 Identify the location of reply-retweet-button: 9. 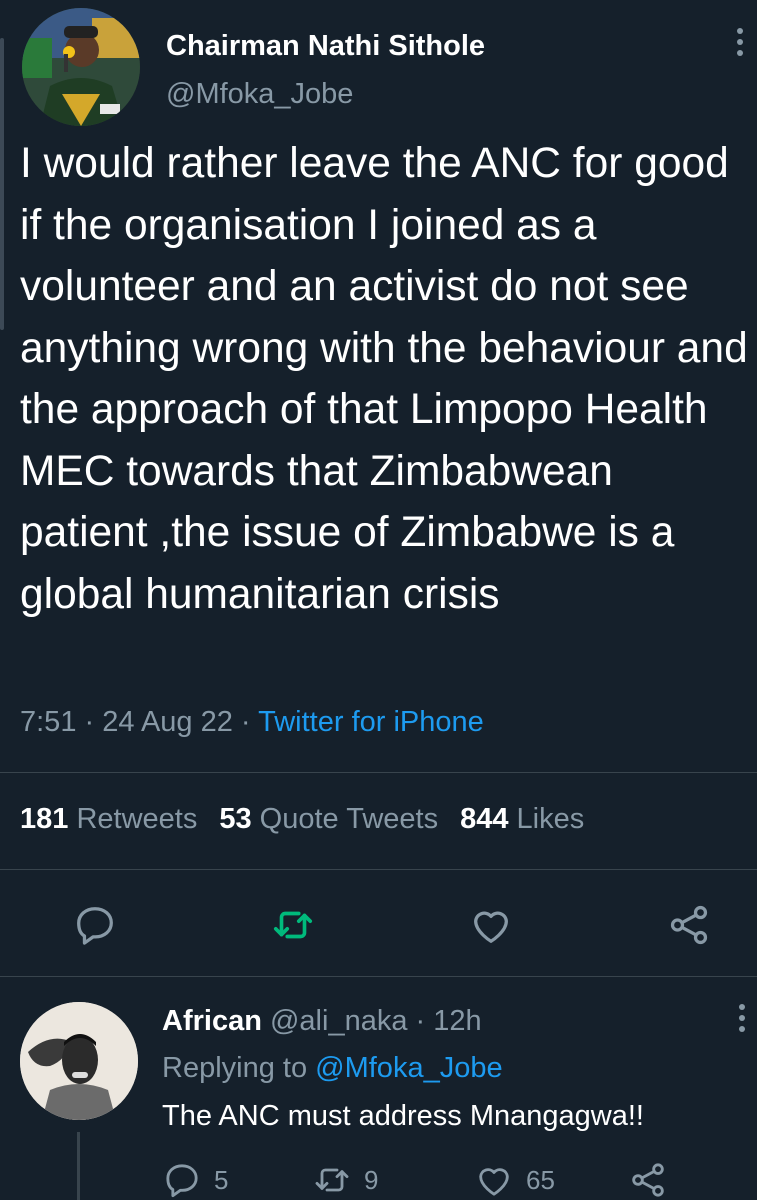
(345, 1180).